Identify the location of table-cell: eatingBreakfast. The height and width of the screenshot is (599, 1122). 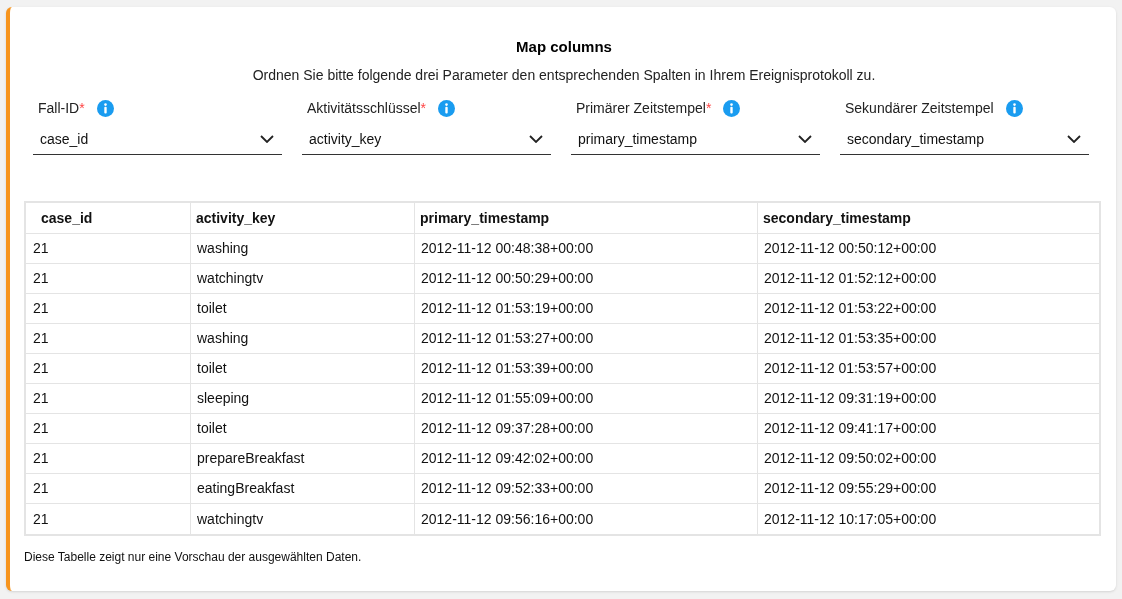
(302, 488).